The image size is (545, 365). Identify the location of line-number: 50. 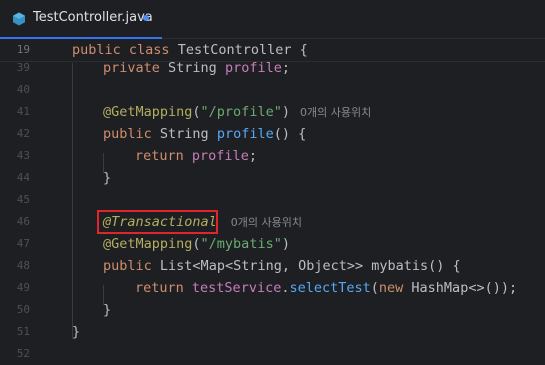
(23, 309).